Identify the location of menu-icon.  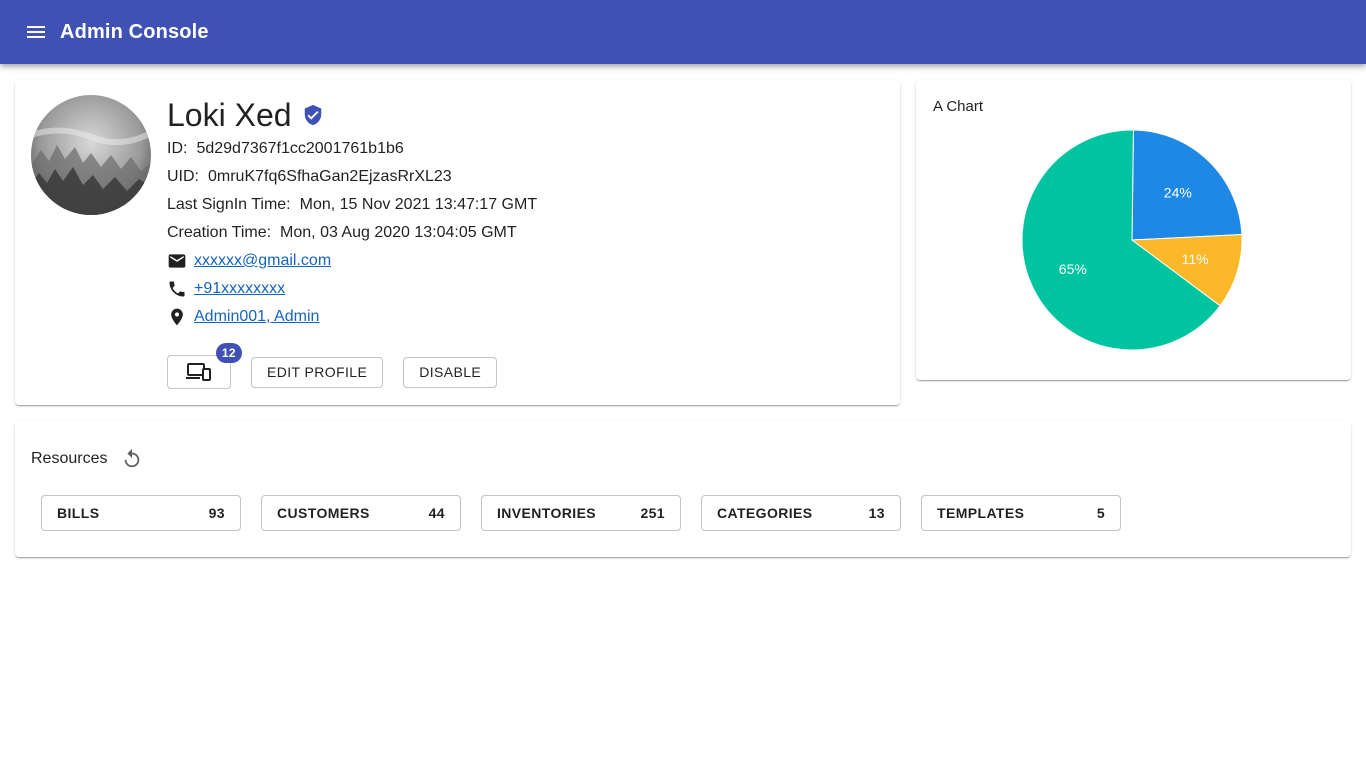
(36, 32).